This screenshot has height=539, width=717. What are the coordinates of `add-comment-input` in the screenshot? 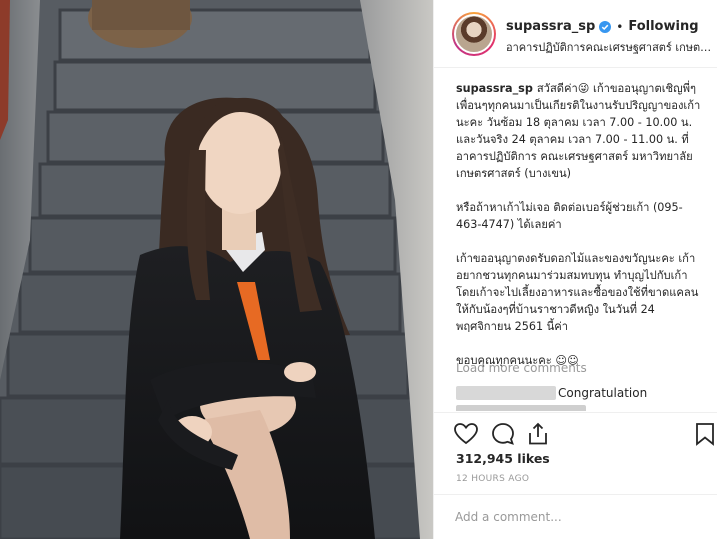 It's located at (575, 517).